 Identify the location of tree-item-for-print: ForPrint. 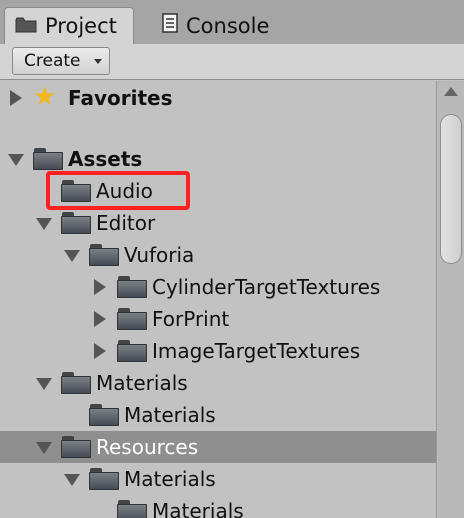
(218, 319).